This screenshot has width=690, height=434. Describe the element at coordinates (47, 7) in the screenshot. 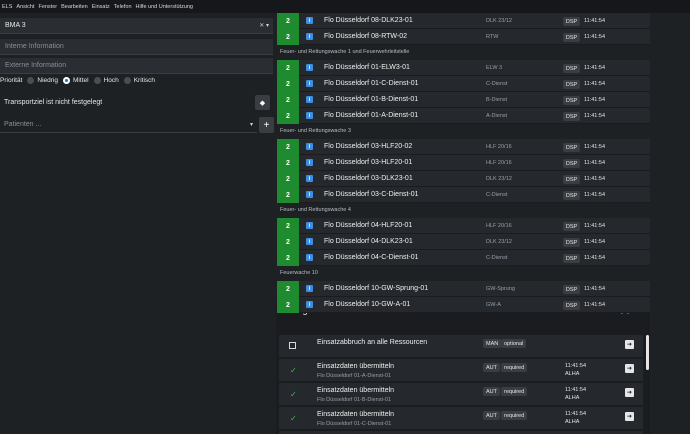

I see `menu-item: Fenster` at that location.